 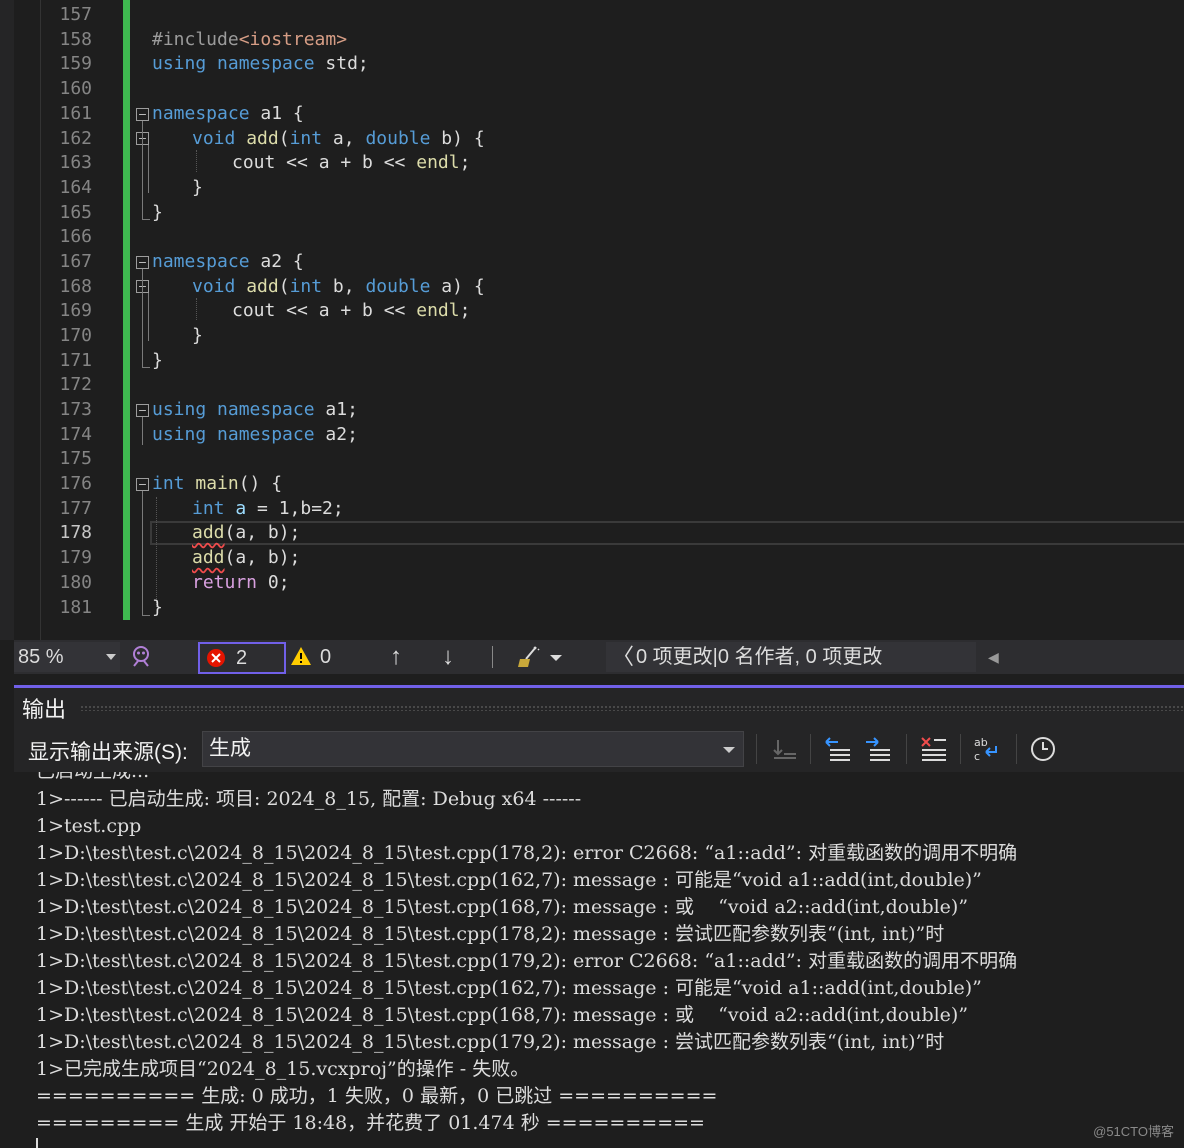 What do you see at coordinates (246, 532) in the screenshot?
I see `code-line-current: add(a, b);` at bounding box center [246, 532].